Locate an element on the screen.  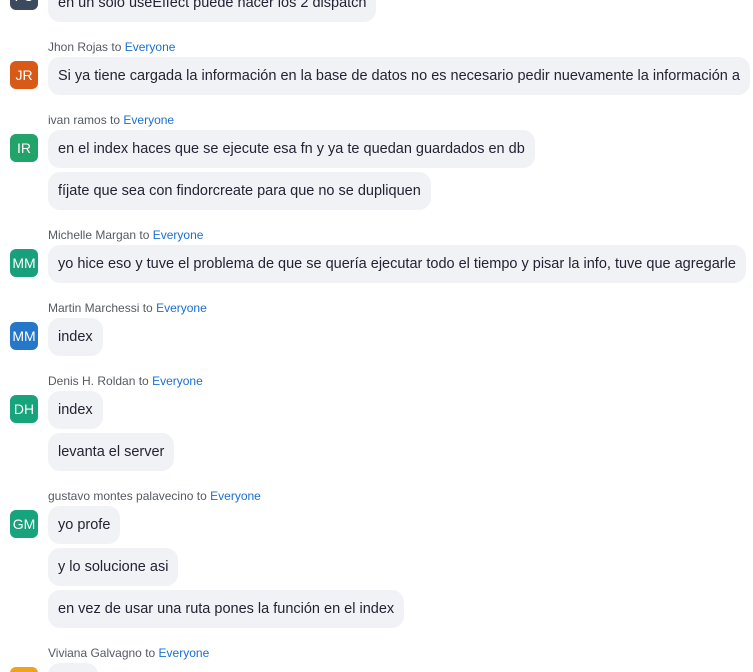
avatar: JR is located at coordinates (24, 75).